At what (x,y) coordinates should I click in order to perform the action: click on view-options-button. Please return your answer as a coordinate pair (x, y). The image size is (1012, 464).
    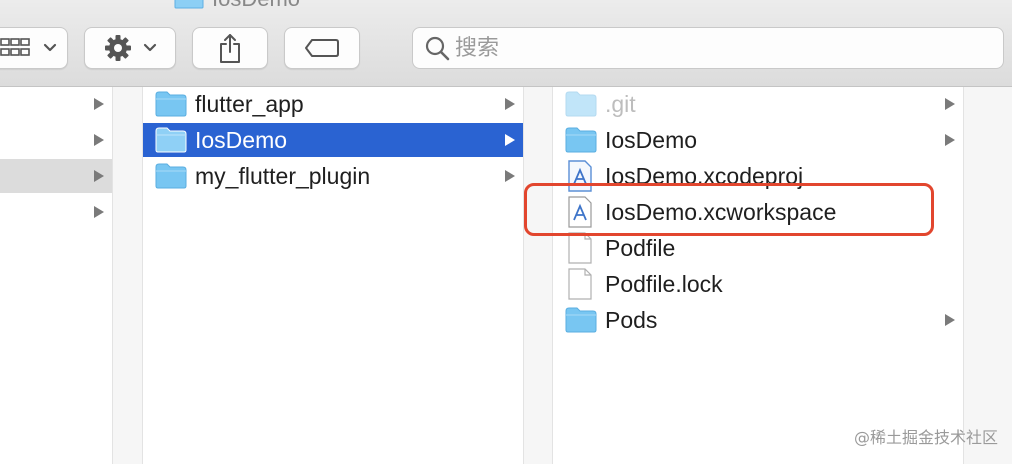
    Looking at the image, I should click on (34, 48).